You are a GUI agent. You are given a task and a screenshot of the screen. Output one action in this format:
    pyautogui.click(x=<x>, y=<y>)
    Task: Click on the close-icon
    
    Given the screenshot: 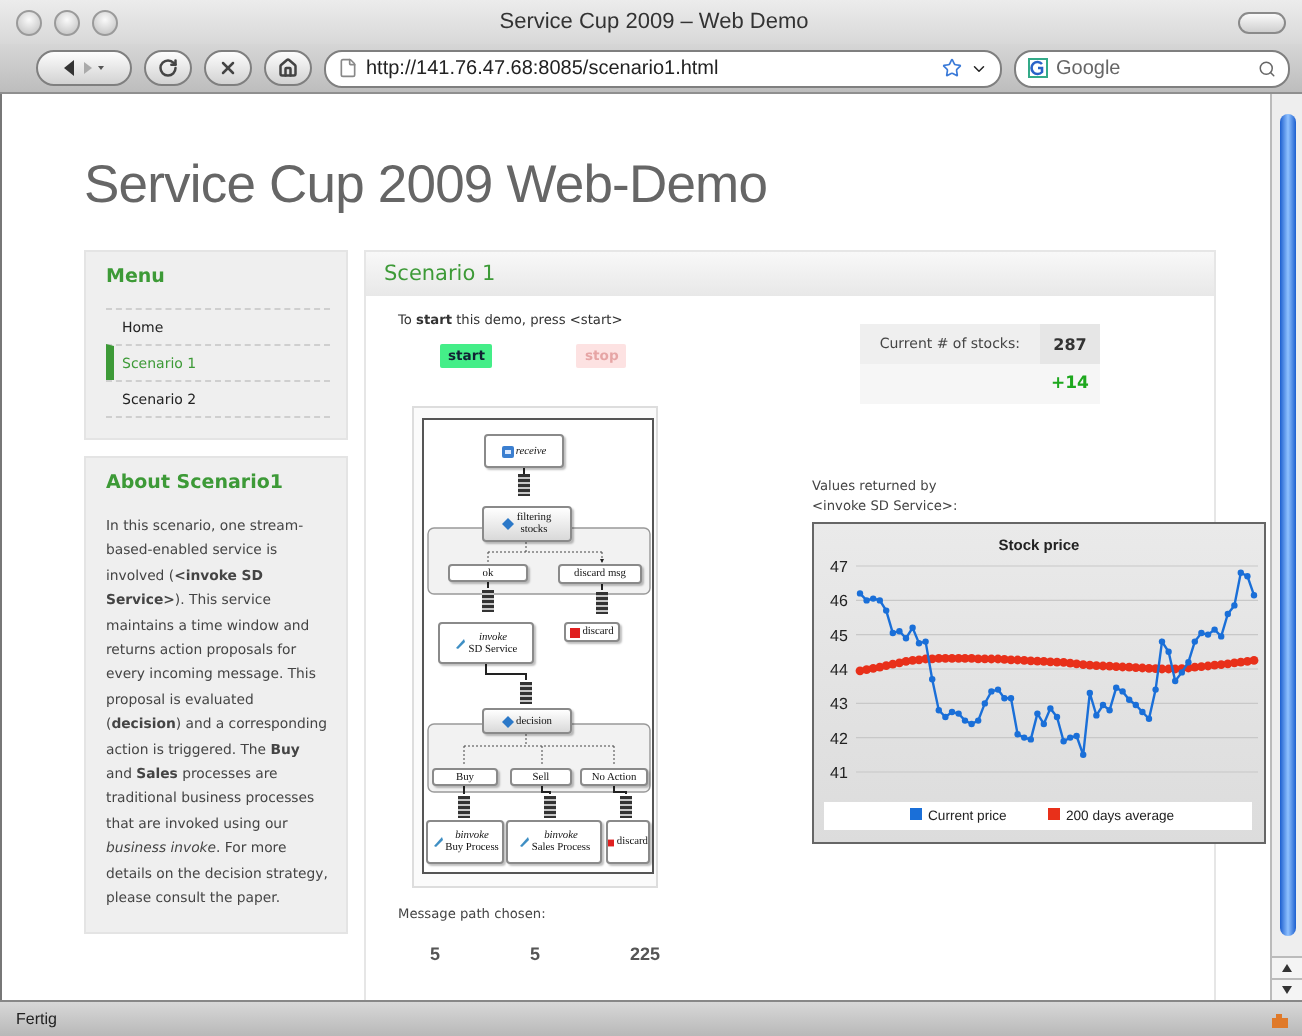 What is the action you would take?
    pyautogui.click(x=228, y=68)
    